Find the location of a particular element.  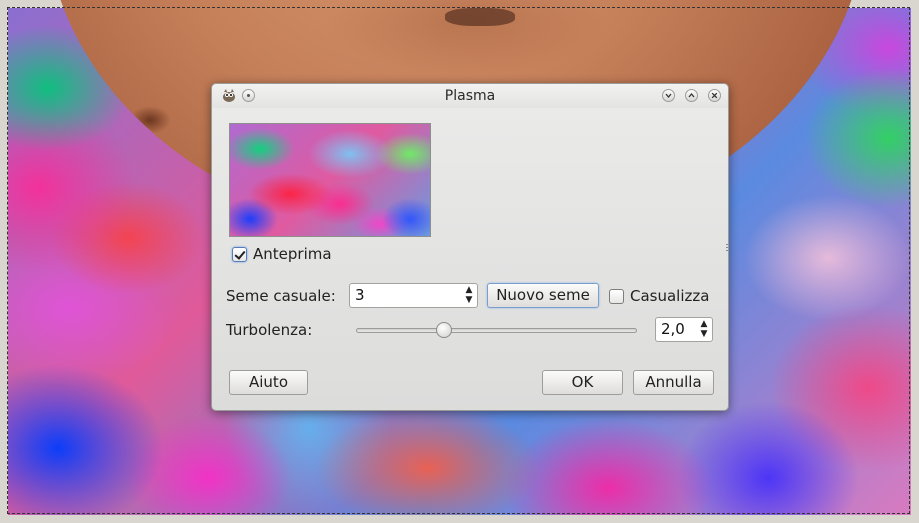

cancel-button: Annulla is located at coordinates (673, 382).